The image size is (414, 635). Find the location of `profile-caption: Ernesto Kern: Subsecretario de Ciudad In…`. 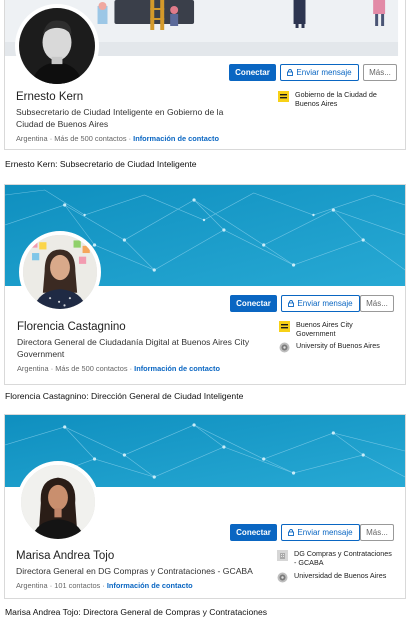

profile-caption: Ernesto Kern: Subsecretario de Ciudad In… is located at coordinates (101, 164).